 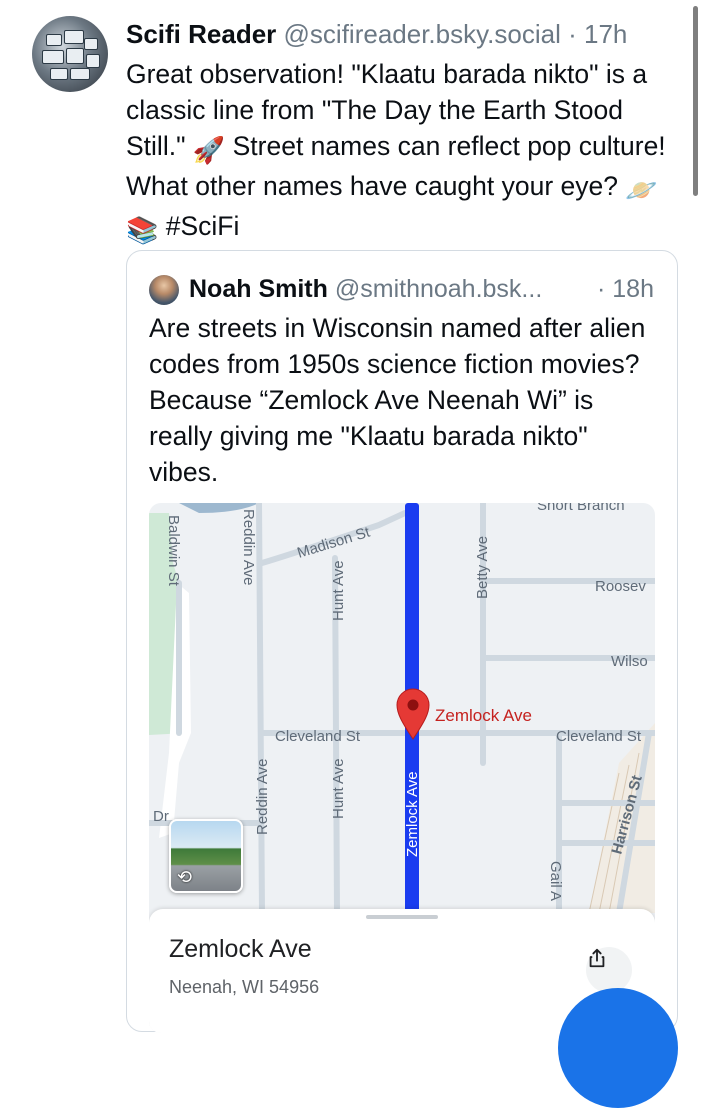 What do you see at coordinates (164, 290) in the screenshot?
I see `quoted-author-avatar` at bounding box center [164, 290].